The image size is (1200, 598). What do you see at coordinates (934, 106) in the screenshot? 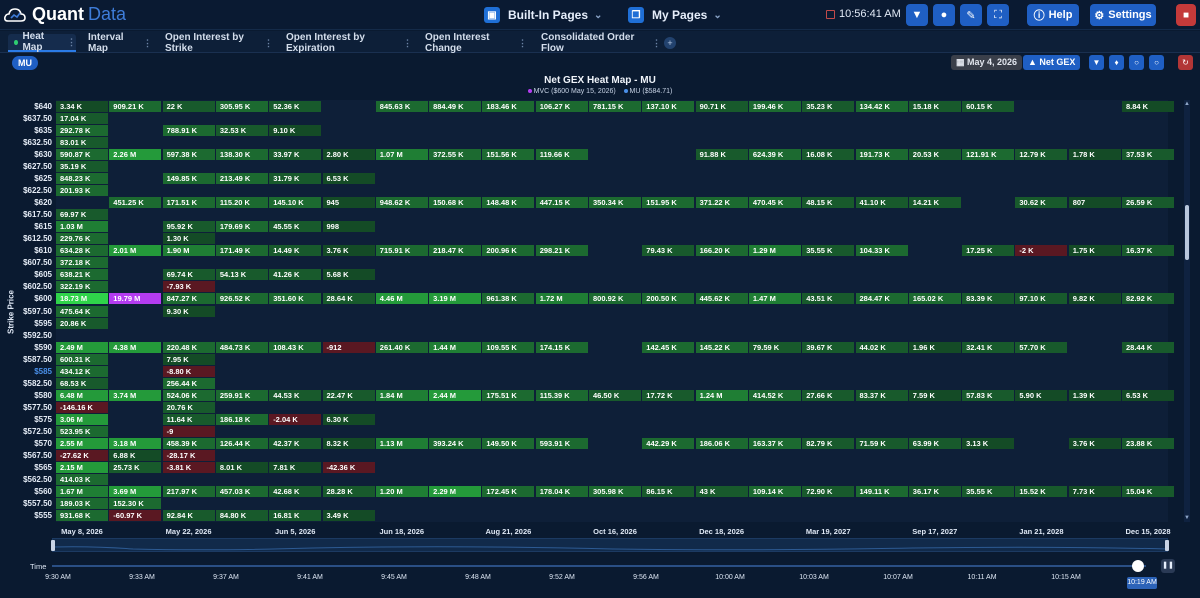
I see `heatmap-cell: 15.18 K` at bounding box center [934, 106].